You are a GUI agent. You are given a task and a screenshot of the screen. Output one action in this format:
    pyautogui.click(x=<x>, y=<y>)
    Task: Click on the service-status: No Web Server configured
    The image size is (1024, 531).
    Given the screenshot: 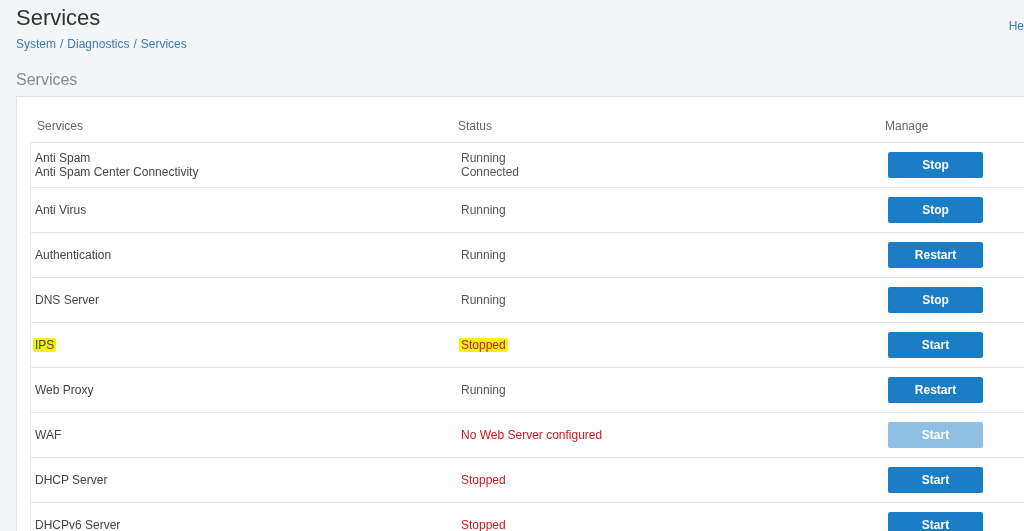 What is the action you would take?
    pyautogui.click(x=532, y=435)
    